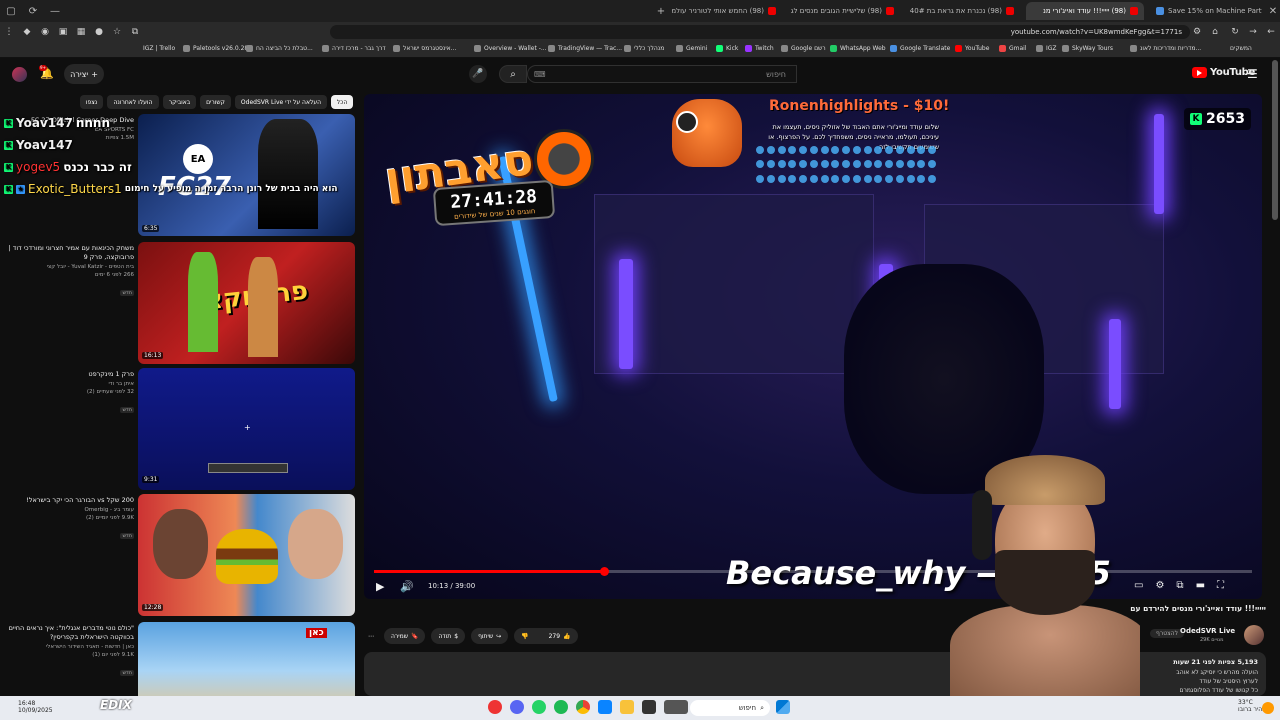 The height and width of the screenshot is (720, 1280). Describe the element at coordinates (84, 74) in the screenshot. I see `create-button: יצירה +` at that location.